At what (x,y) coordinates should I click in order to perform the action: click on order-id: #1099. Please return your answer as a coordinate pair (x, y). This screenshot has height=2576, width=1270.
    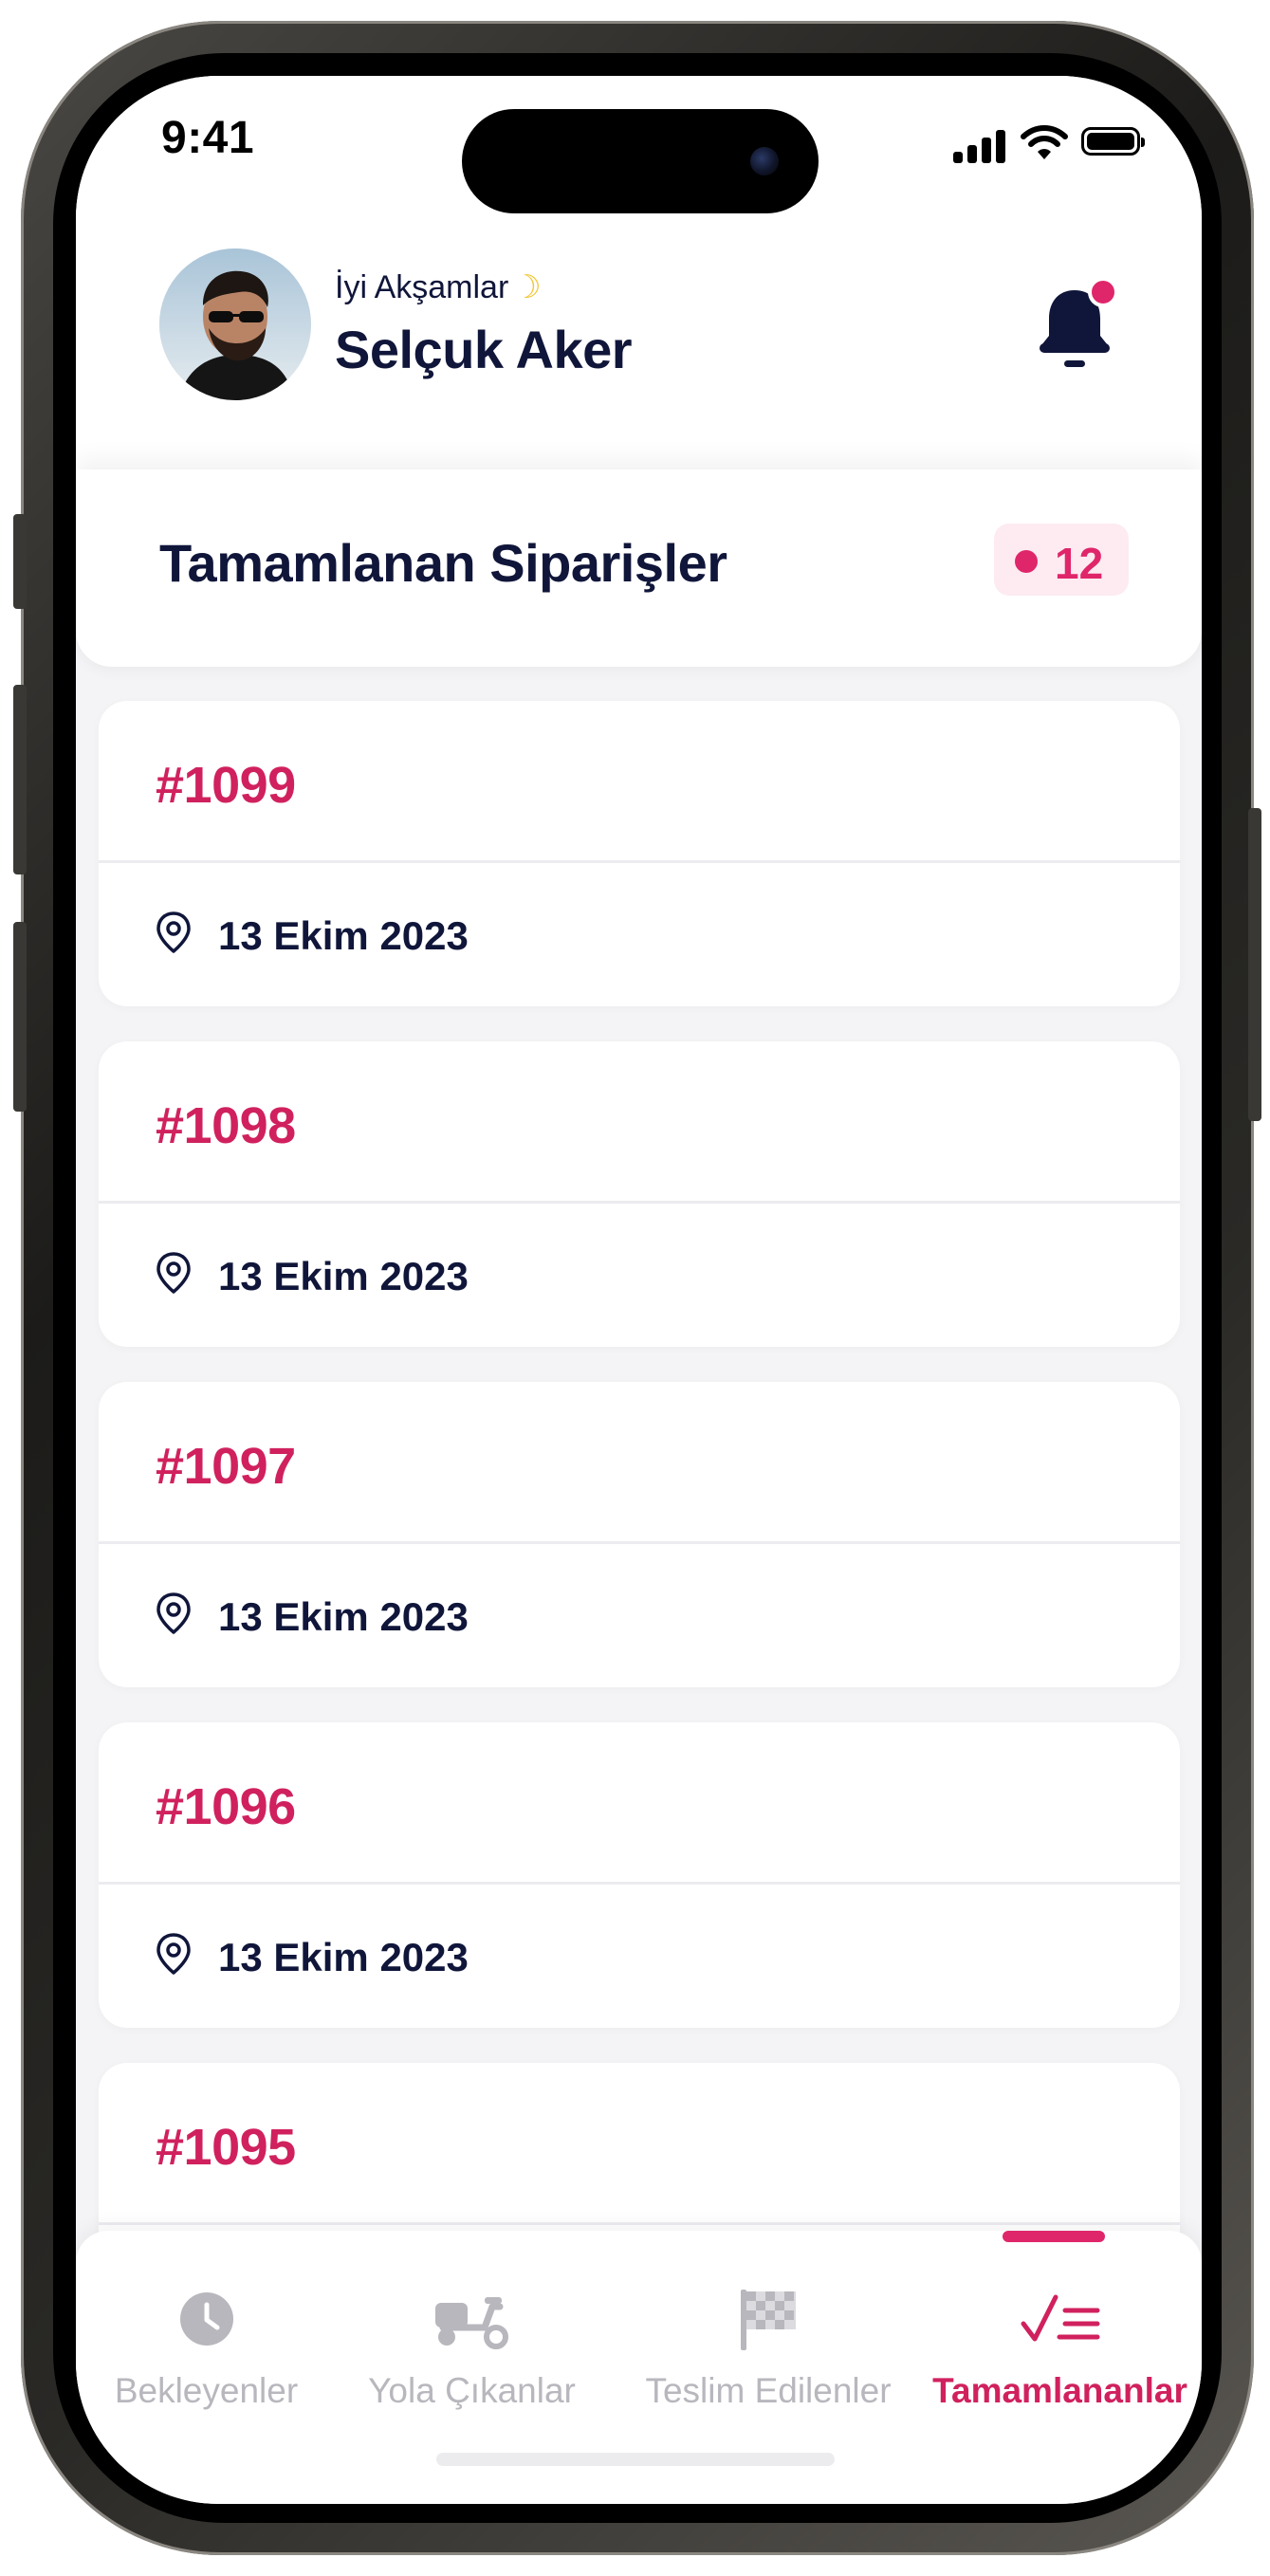
    Looking at the image, I should click on (226, 785).